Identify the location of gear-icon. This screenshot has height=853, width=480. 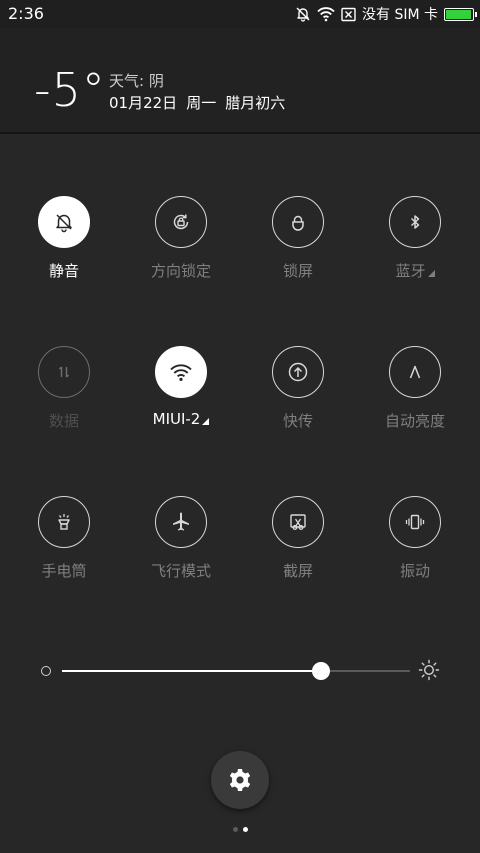
(240, 780).